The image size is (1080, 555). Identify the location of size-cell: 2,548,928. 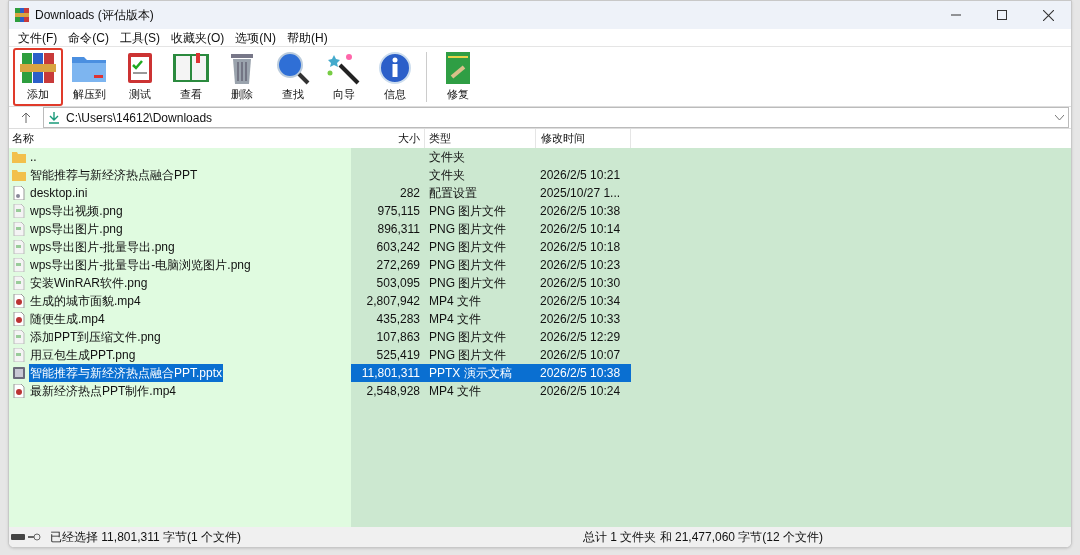
(393, 391).